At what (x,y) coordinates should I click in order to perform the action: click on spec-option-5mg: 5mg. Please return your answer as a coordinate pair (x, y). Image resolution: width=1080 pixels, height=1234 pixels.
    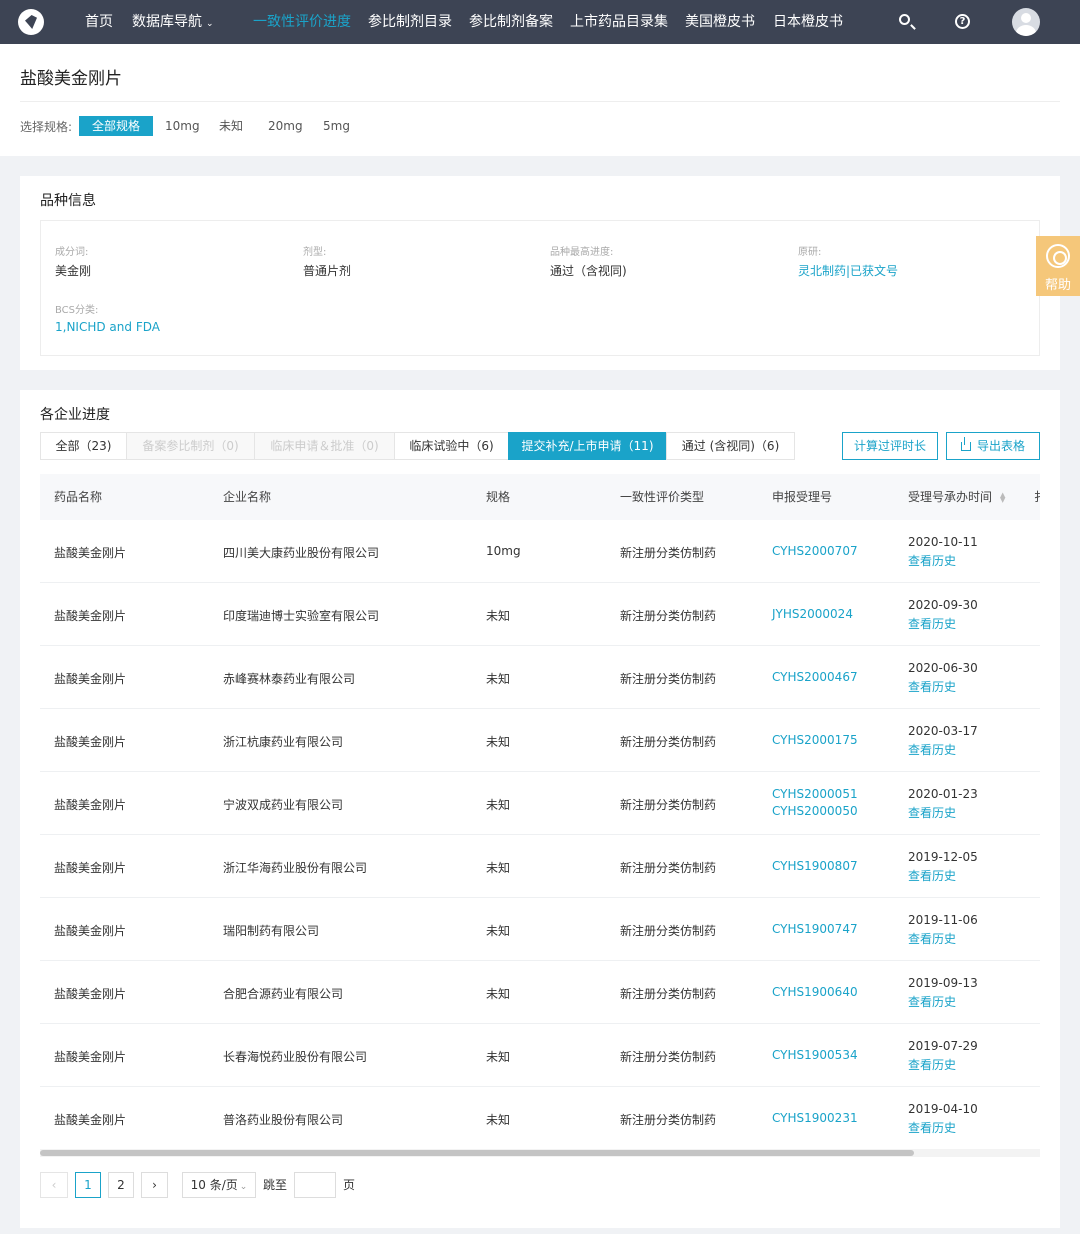
    Looking at the image, I should click on (336, 126).